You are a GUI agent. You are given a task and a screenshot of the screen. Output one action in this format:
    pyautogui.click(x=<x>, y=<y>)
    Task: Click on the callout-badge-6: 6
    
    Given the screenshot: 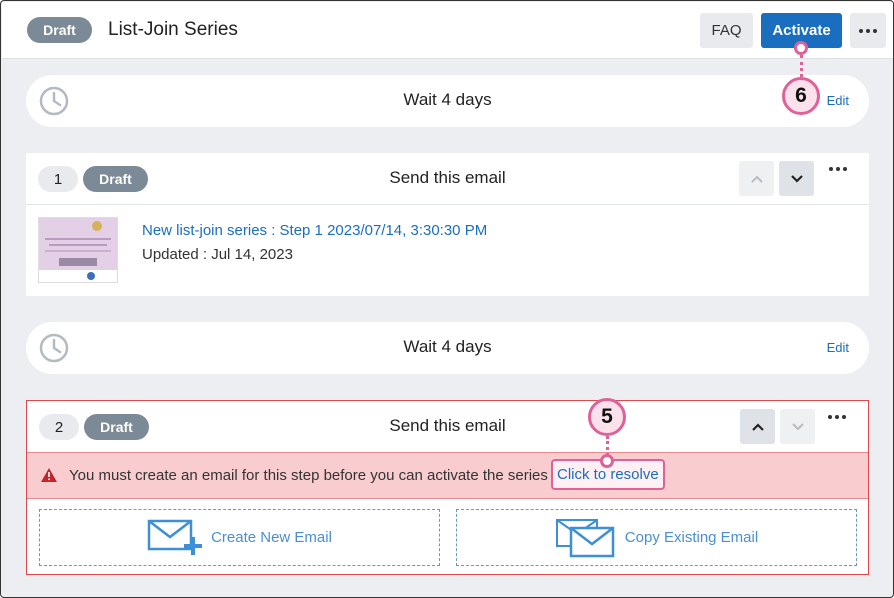 What is the action you would take?
    pyautogui.click(x=801, y=96)
    